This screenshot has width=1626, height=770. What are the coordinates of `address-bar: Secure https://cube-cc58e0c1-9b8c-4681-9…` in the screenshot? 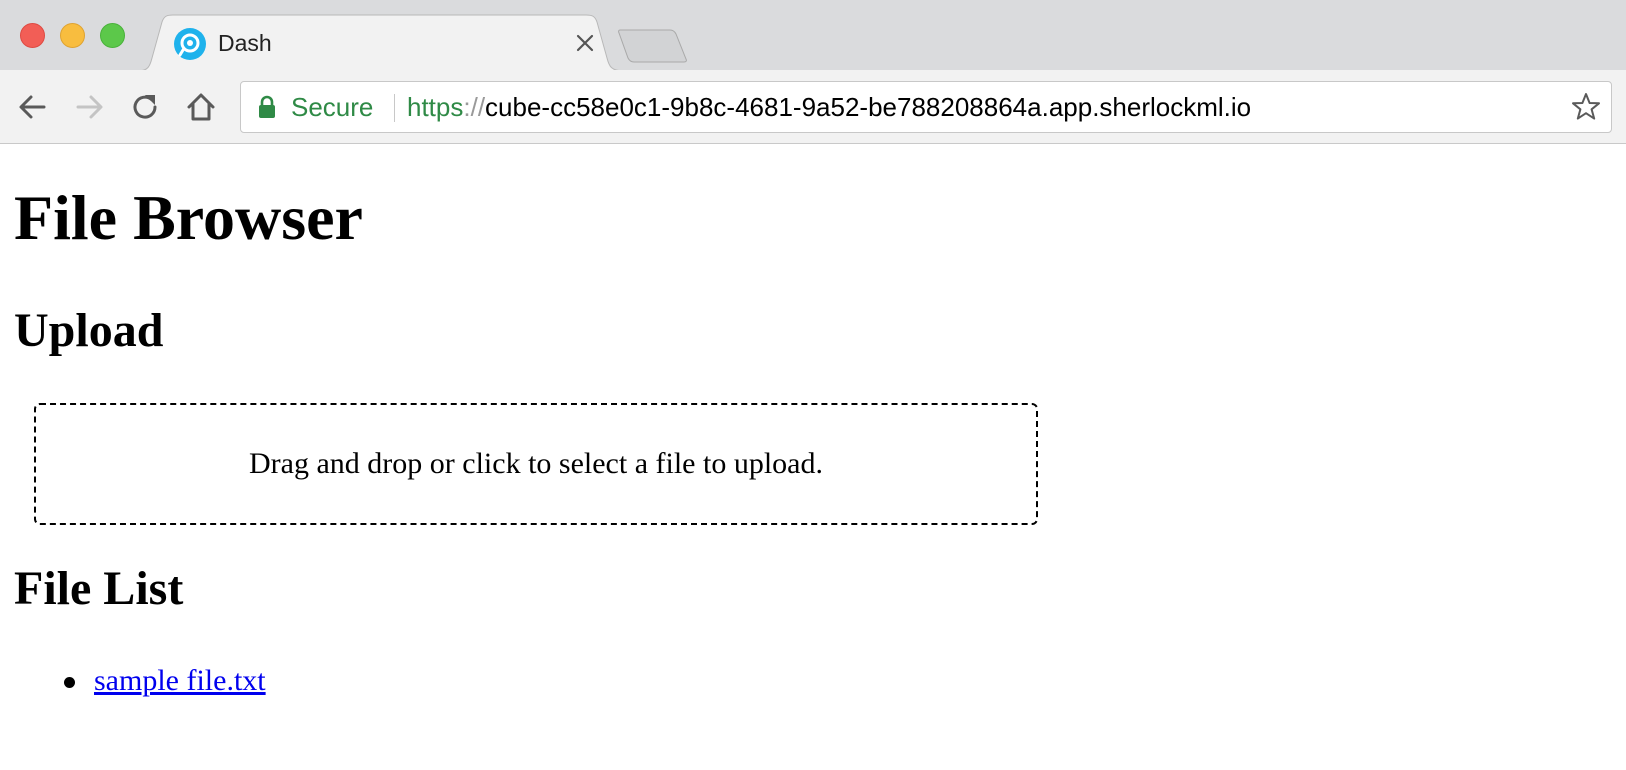 It's located at (926, 107).